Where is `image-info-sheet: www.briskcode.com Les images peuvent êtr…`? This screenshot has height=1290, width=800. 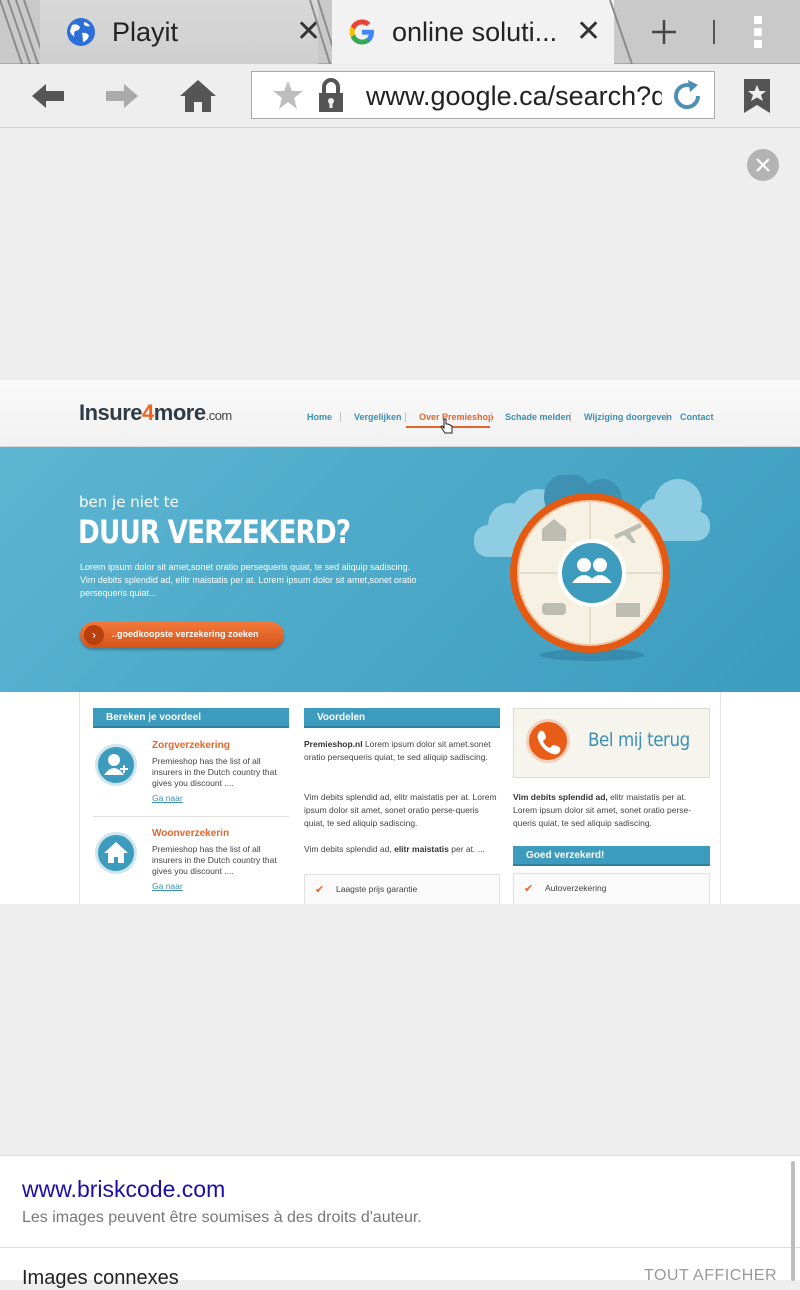
image-info-sheet: www.briskcode.com Les images peuvent êtr… is located at coordinates (400, 1222).